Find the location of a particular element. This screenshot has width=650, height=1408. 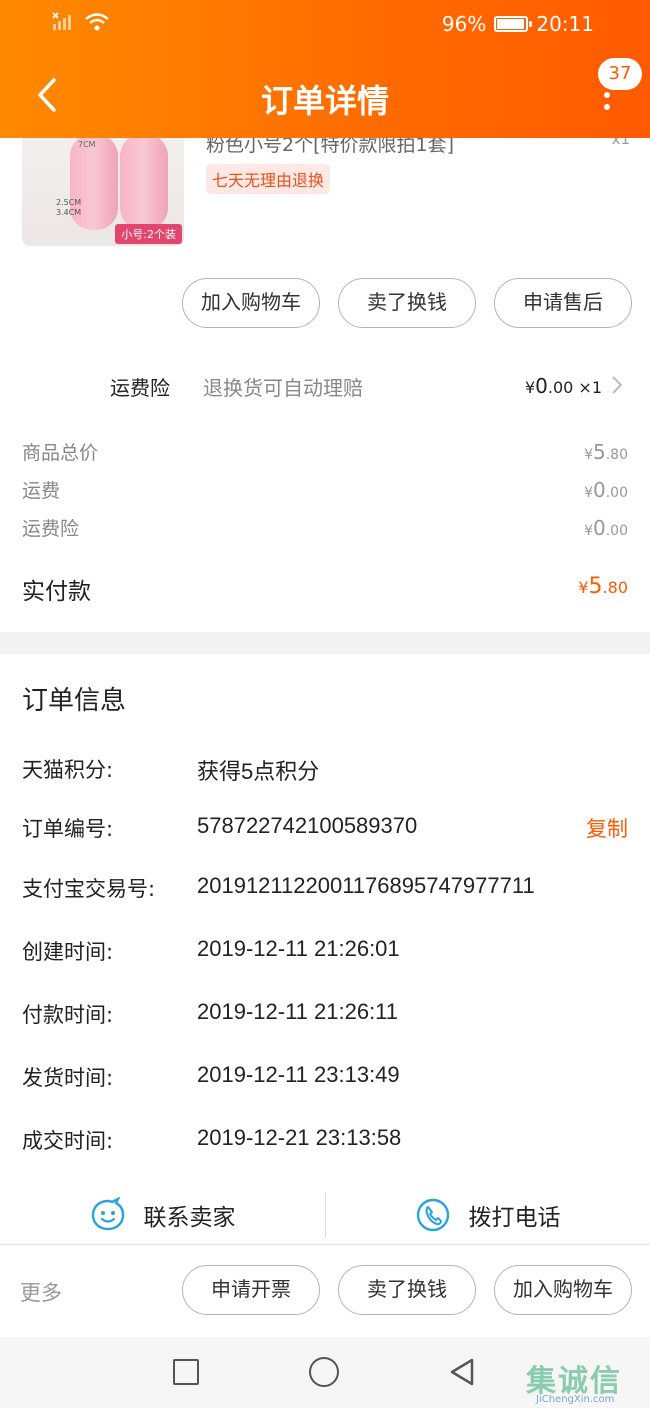

watermark-logo: 集诚信 JiChengXin.com is located at coordinates (574, 1384).